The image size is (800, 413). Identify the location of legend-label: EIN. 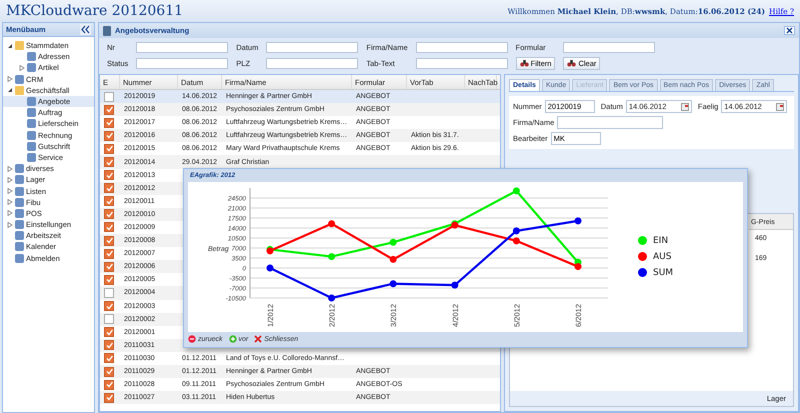
(660, 241).